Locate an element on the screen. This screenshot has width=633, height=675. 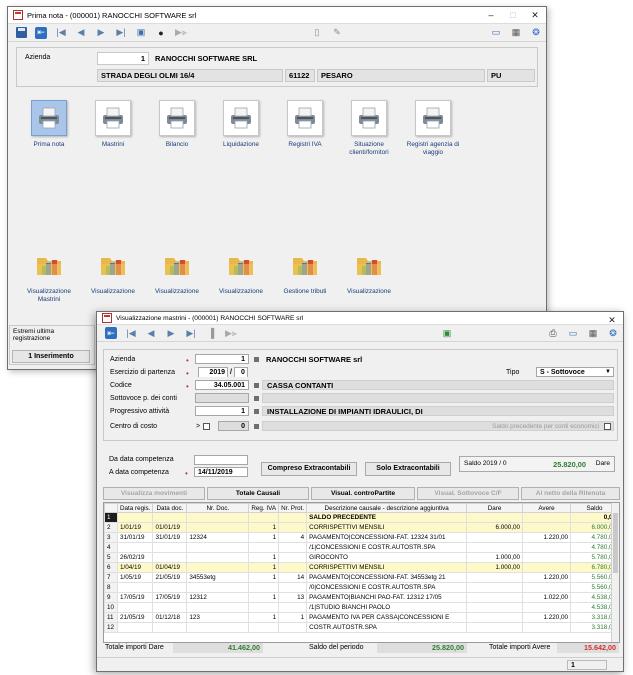
tools-icon: ✎ is located at coordinates (337, 33).